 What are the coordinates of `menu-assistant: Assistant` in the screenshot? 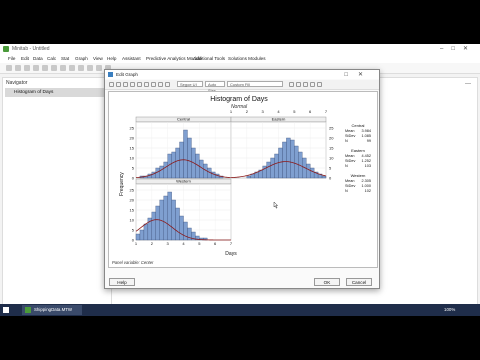 It's located at (131, 58).